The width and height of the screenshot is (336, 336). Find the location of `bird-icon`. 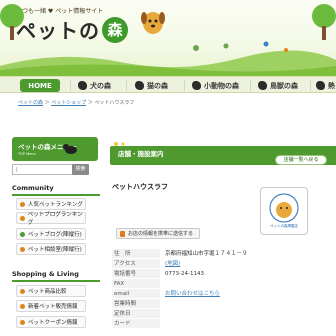

bird-icon is located at coordinates (262, 85).